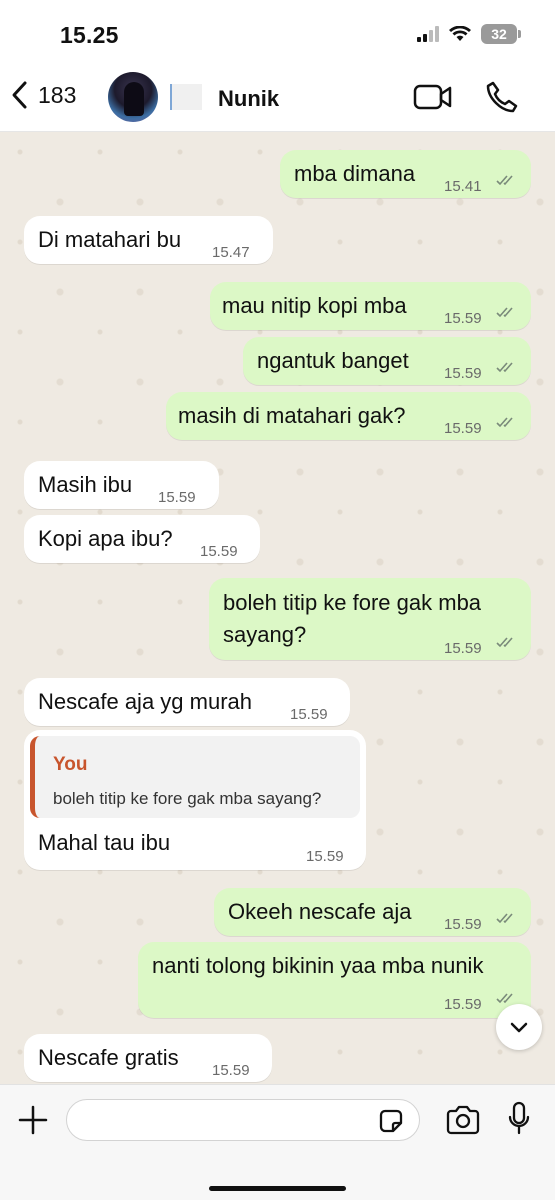  Describe the element at coordinates (19, 95) in the screenshot. I see `back-chevron-icon` at that location.